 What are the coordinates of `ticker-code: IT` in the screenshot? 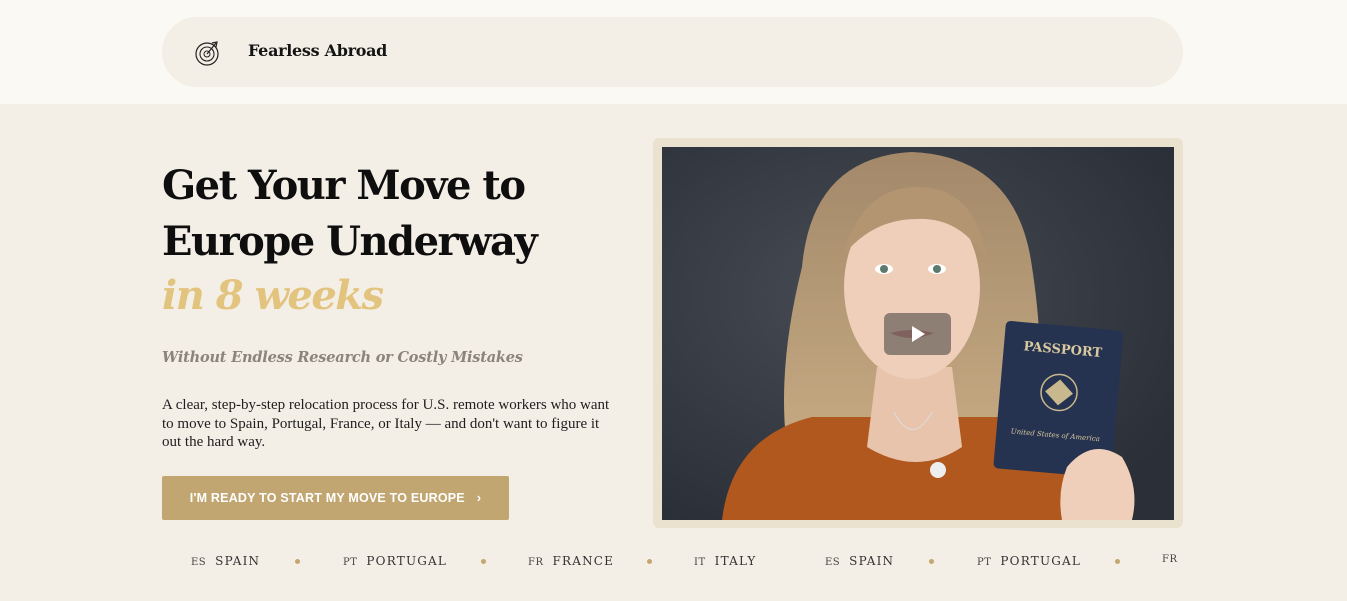 It's located at (700, 562).